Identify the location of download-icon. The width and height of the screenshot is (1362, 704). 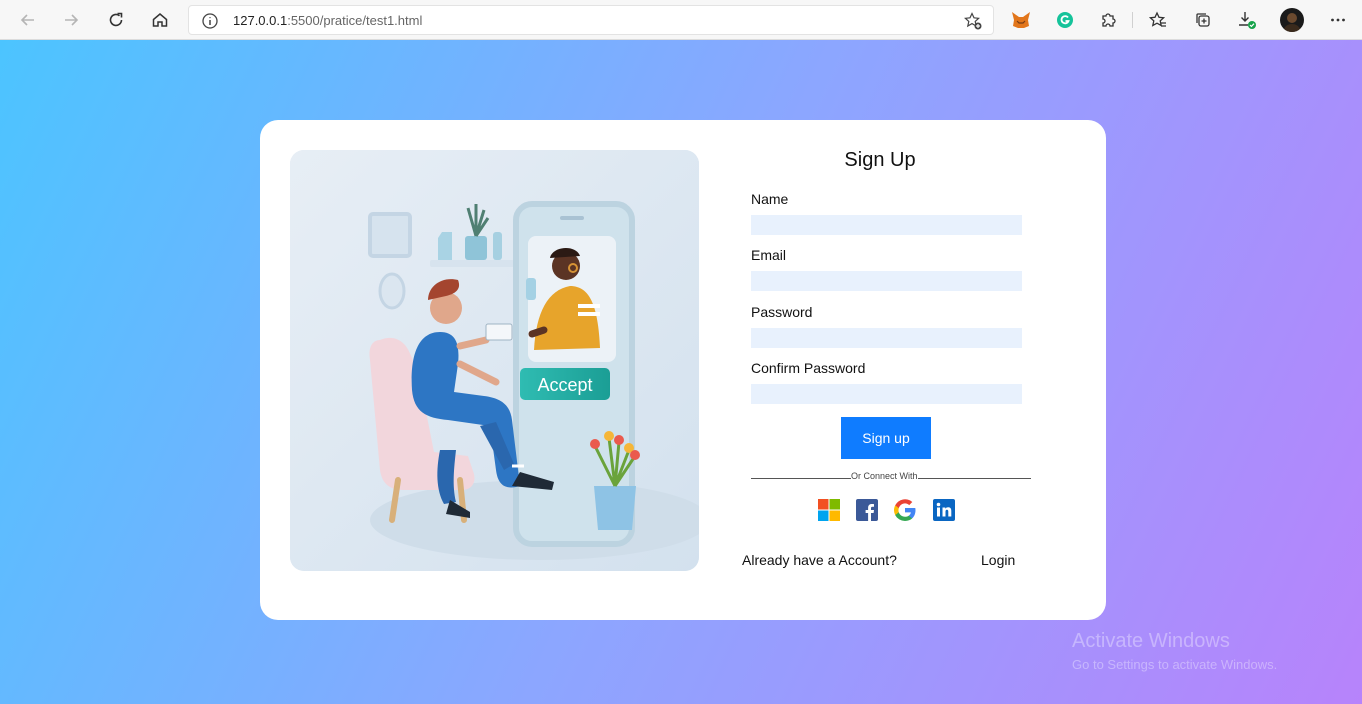
(1247, 20).